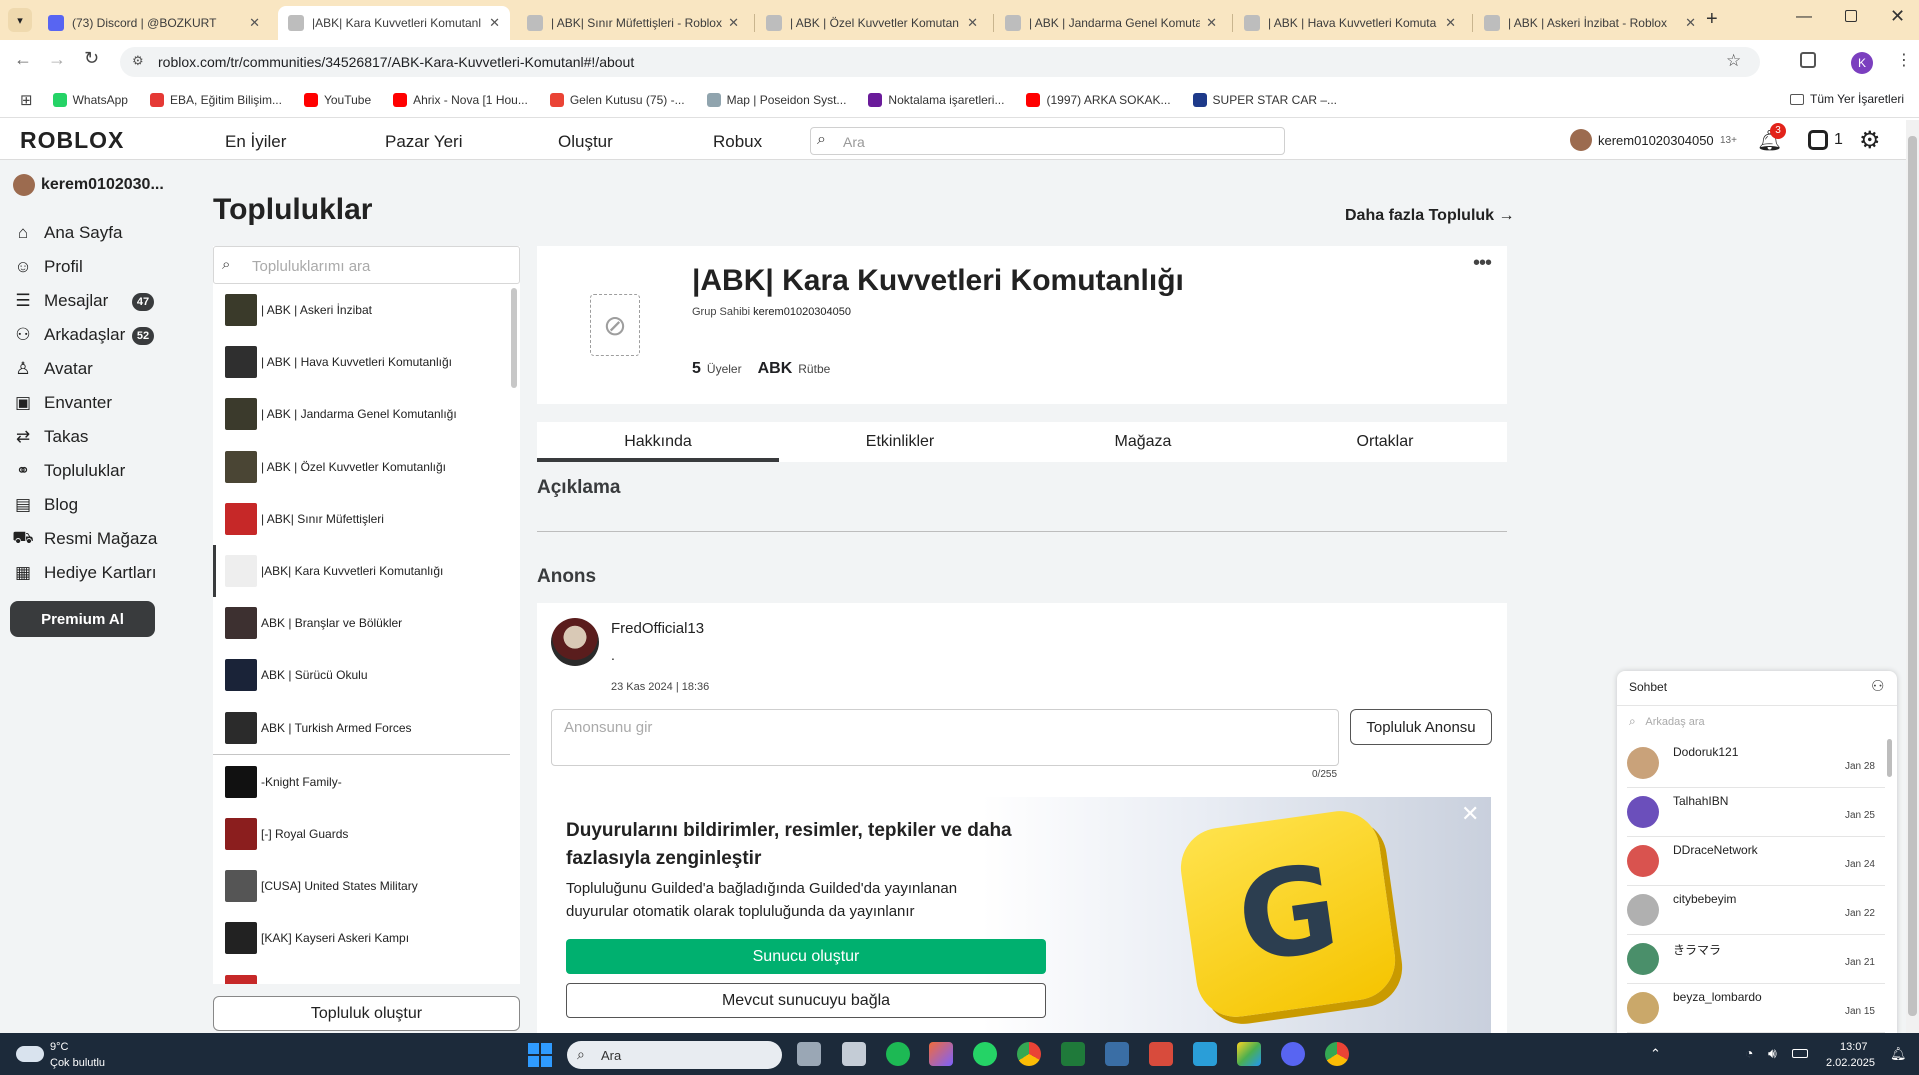  Describe the element at coordinates (84, 573) in the screenshot. I see `sidebar-item-giftcard: ▦ Hediye Kartları` at that location.